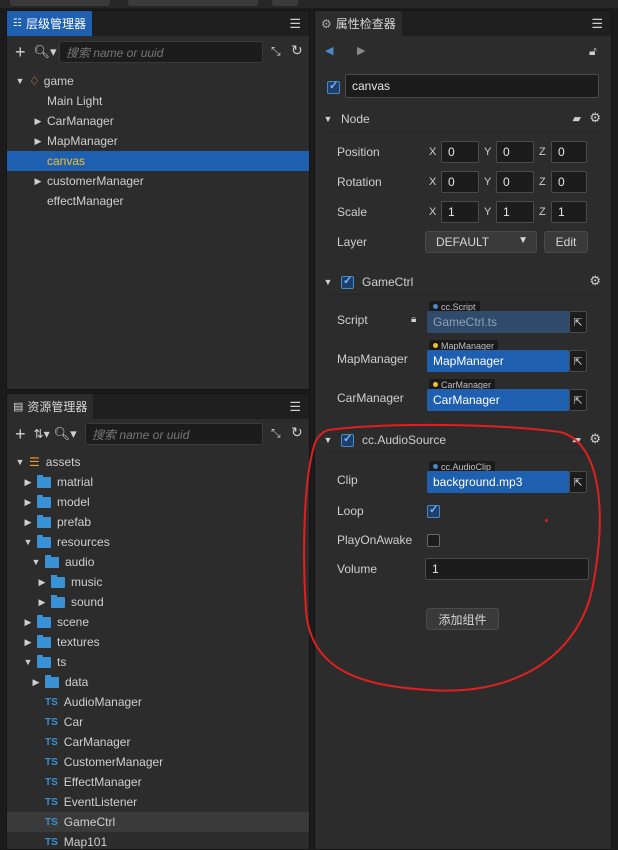 Image resolution: width=618 pixels, height=850 pixels. I want to click on gamectrl-section-header: ▼ GameCtrl ⚙, so click(463, 282).